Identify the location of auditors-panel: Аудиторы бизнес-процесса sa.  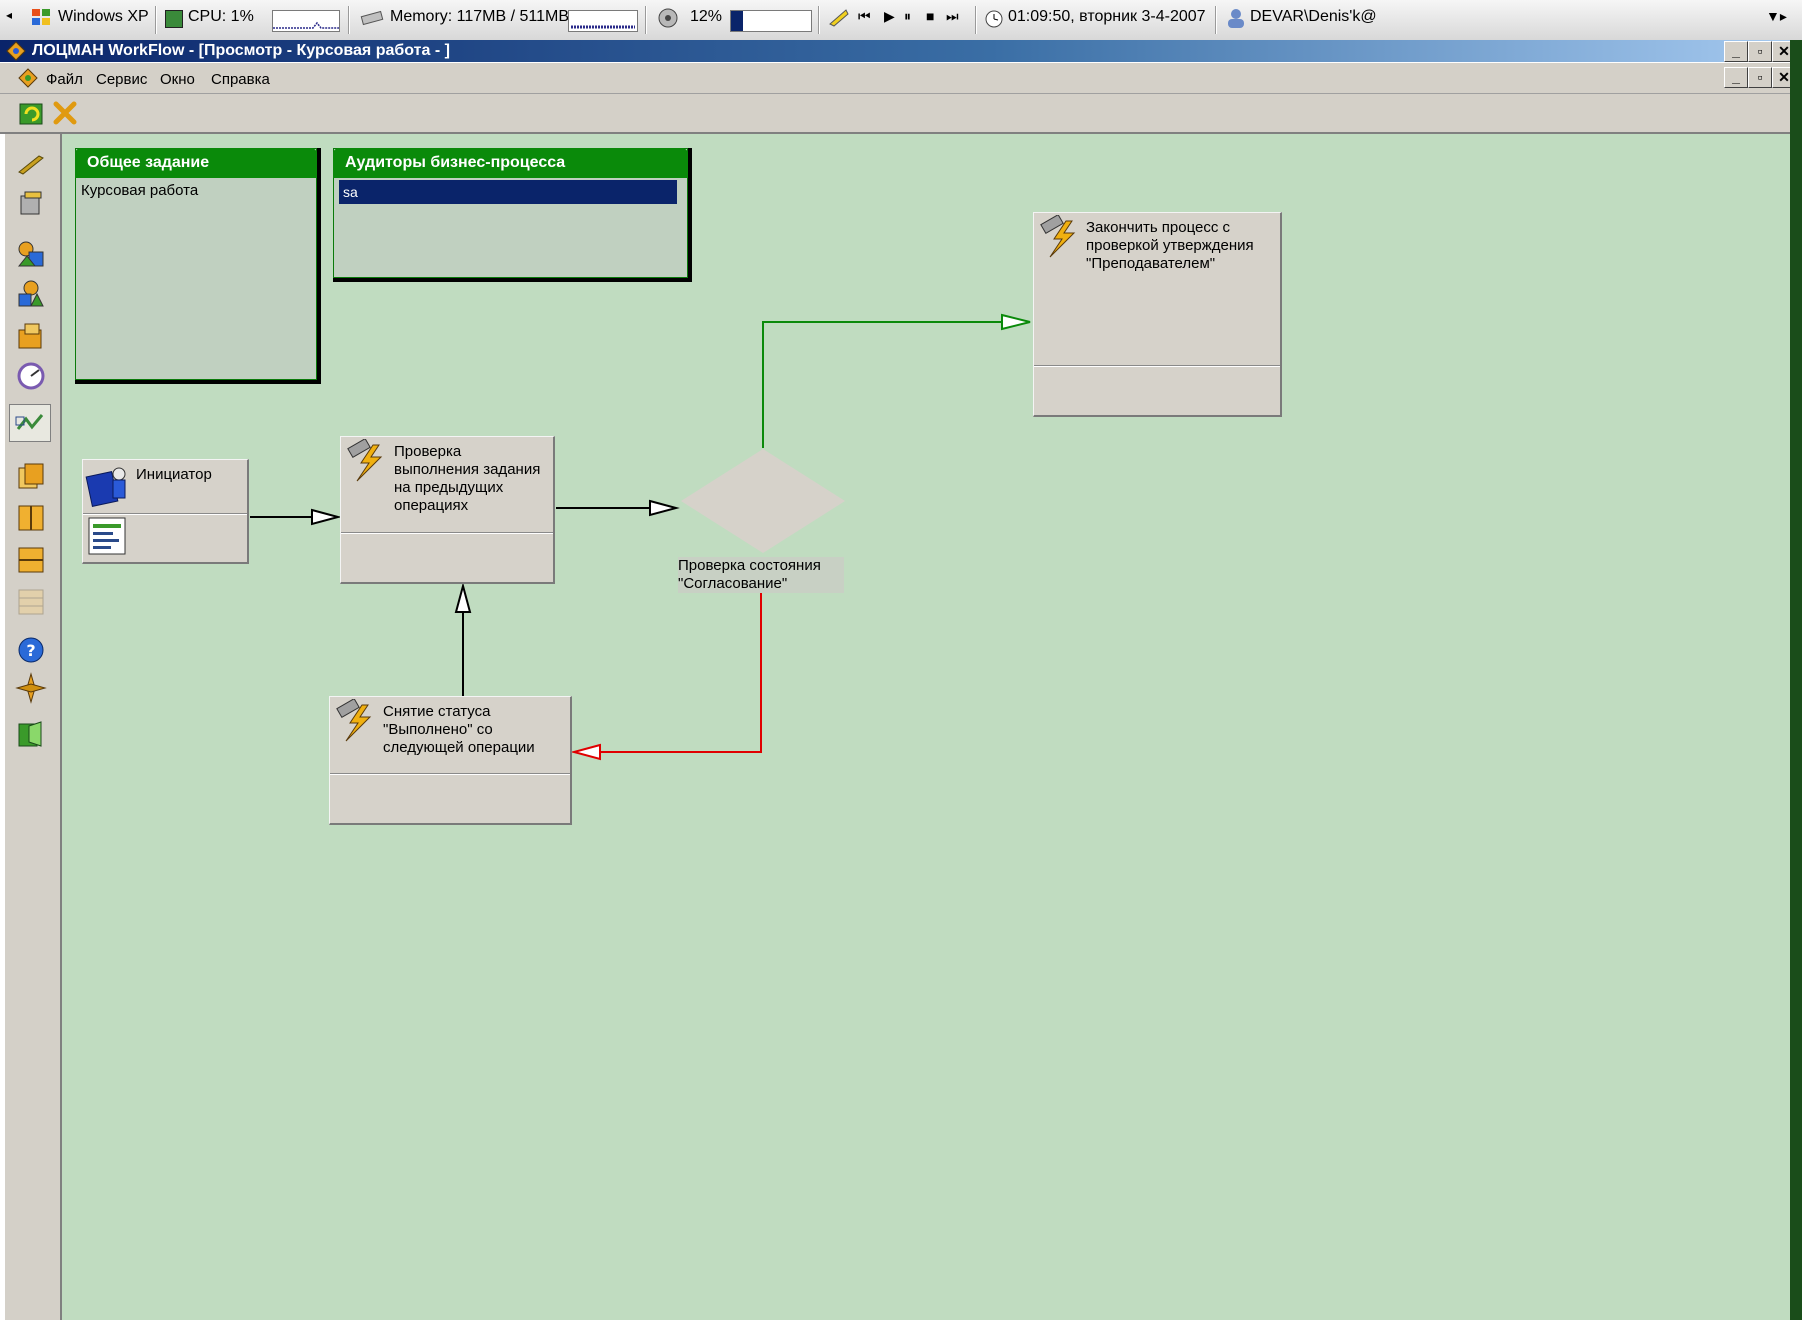
(512, 215).